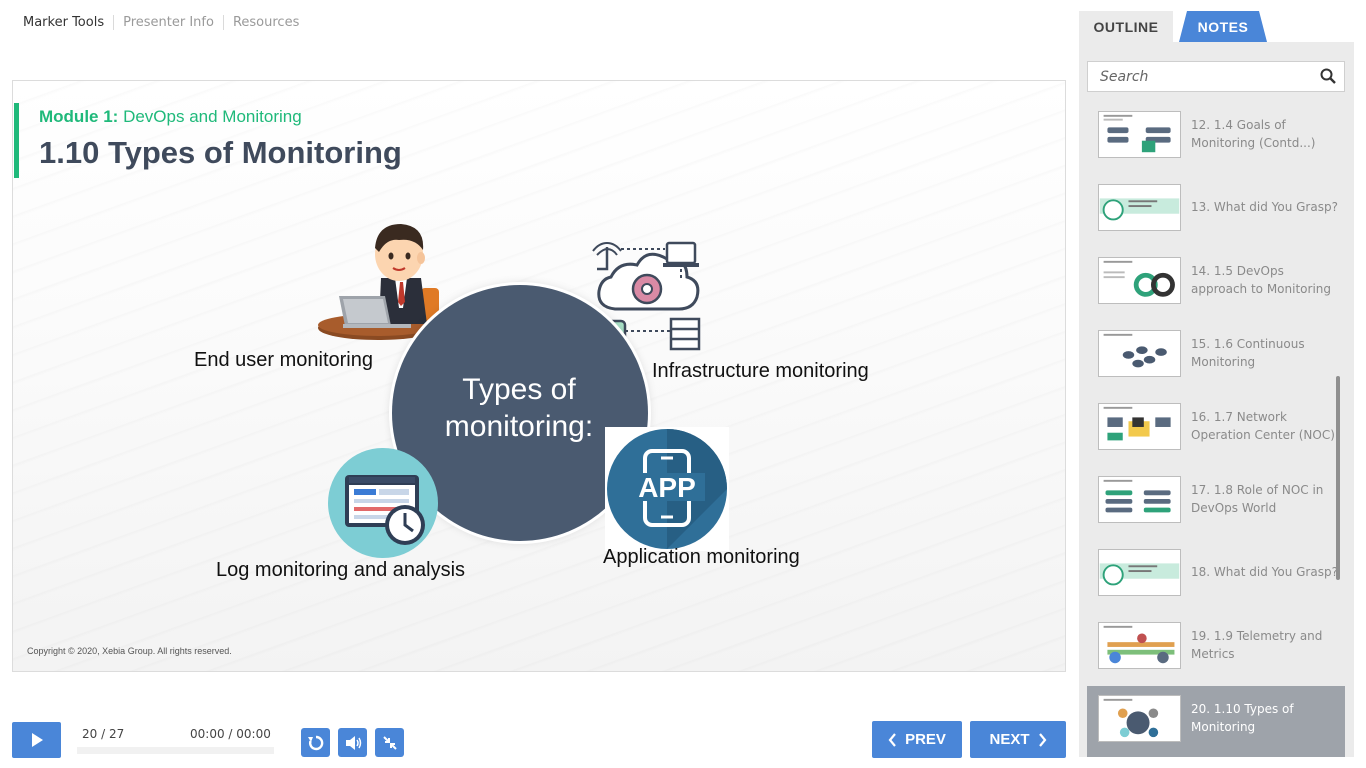 Image resolution: width=1366 pixels, height=768 pixels. I want to click on list-item: 18. What did You Grasp?, so click(1216, 576).